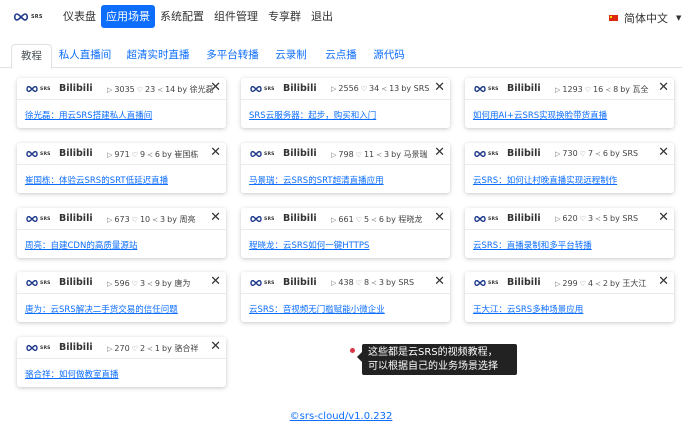  Describe the element at coordinates (572, 89) in the screenshot. I see `view-count: 1293` at that location.